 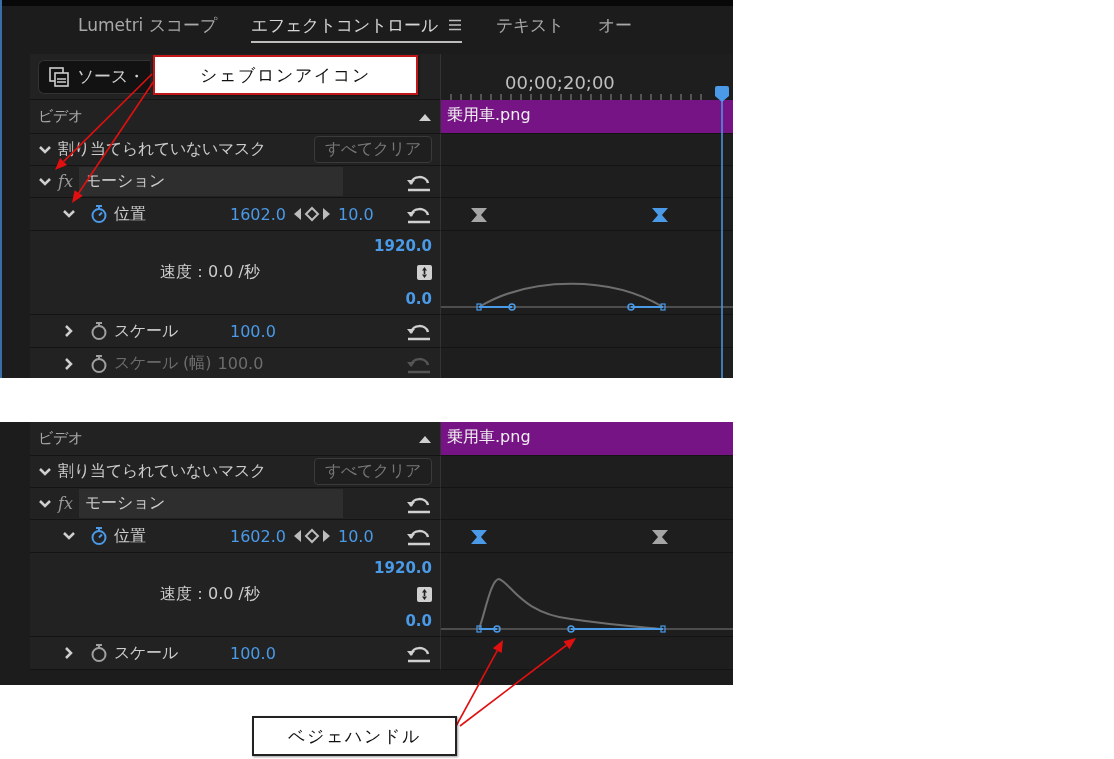 What do you see at coordinates (147, 26) in the screenshot?
I see `panel-tab: Lumetri スコープ` at bounding box center [147, 26].